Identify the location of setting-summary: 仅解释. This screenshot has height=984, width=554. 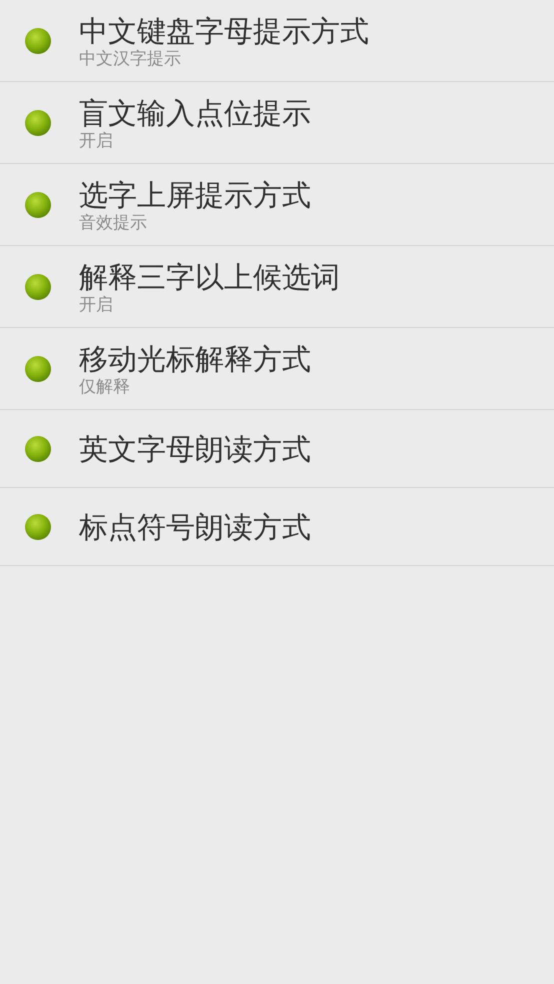
(105, 386).